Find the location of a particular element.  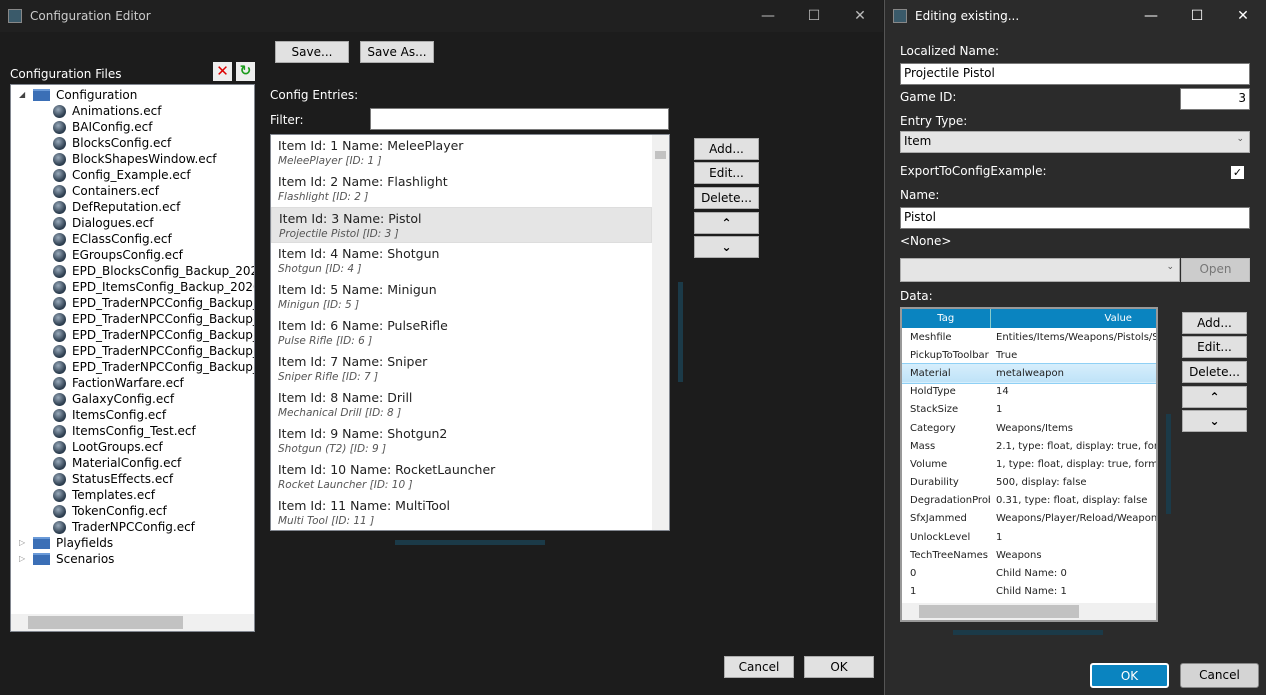

cancel-button: Cancel is located at coordinates (759, 667).